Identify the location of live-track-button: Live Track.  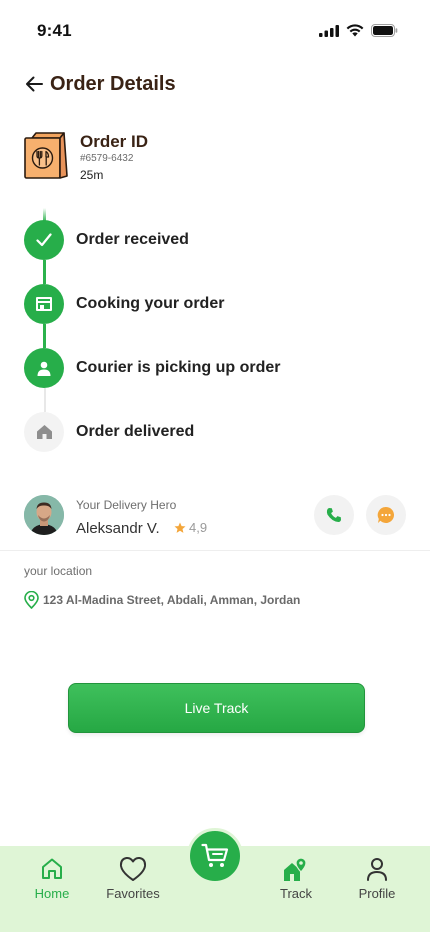
(216, 708).